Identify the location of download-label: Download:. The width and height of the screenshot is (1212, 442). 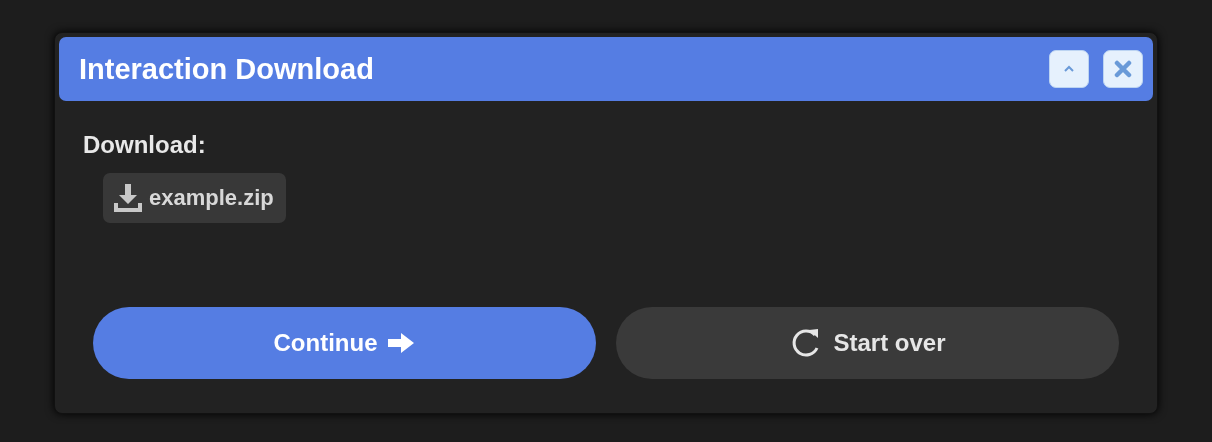
(144, 145).